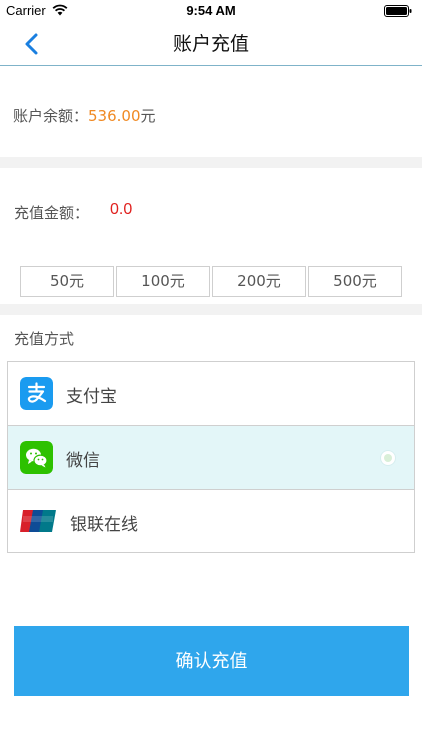  Describe the element at coordinates (211, 112) in the screenshot. I see `balance-section: 账户余额：536.00元` at that location.